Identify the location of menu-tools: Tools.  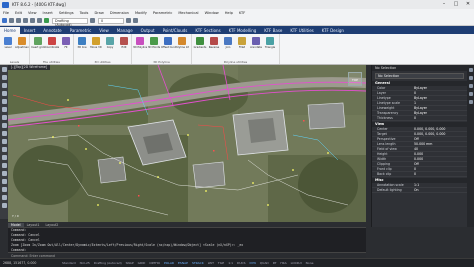
(84, 13).